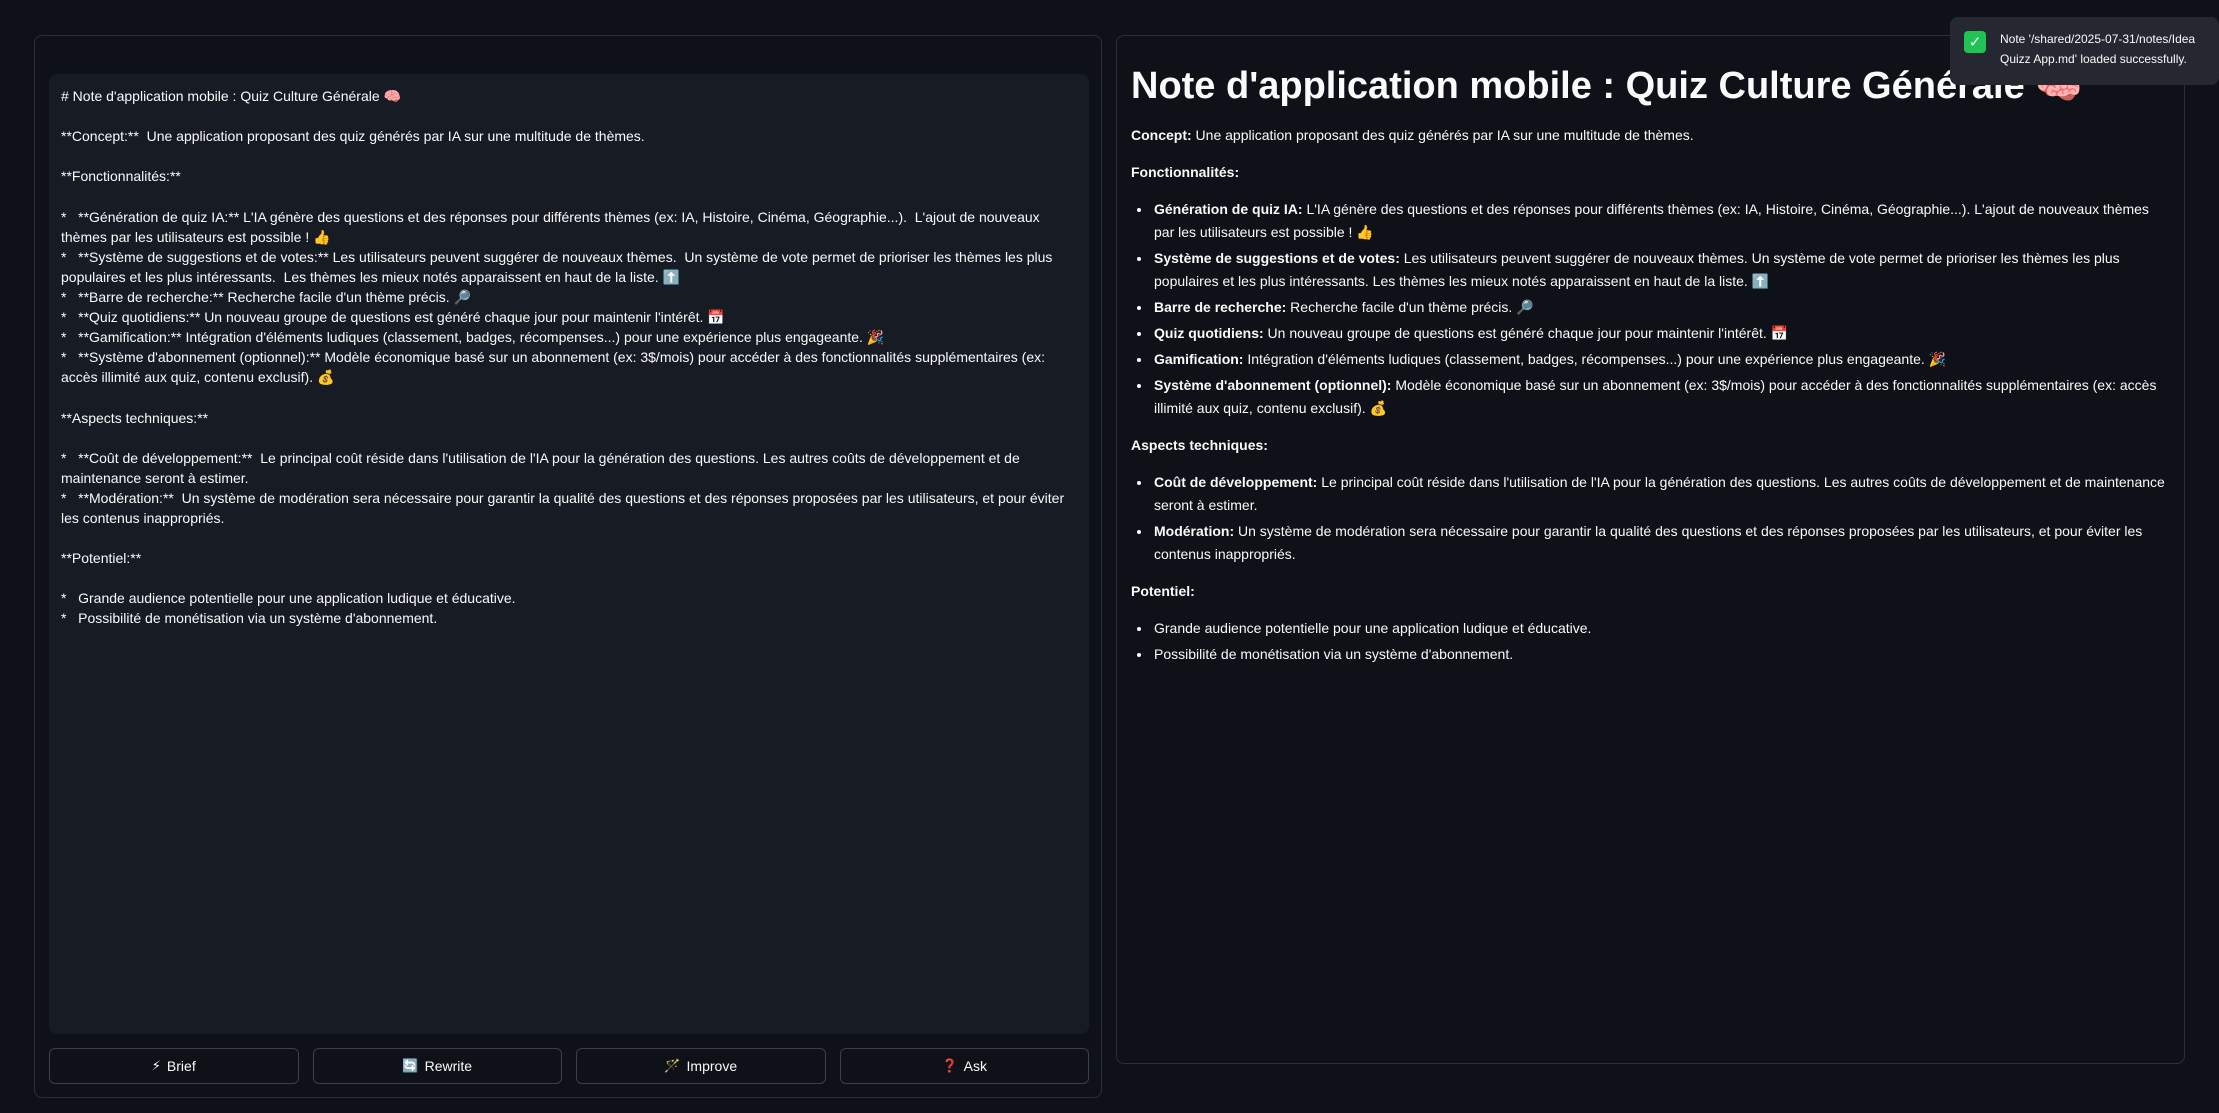  I want to click on ask-button-label: Ask, so click(975, 1066).